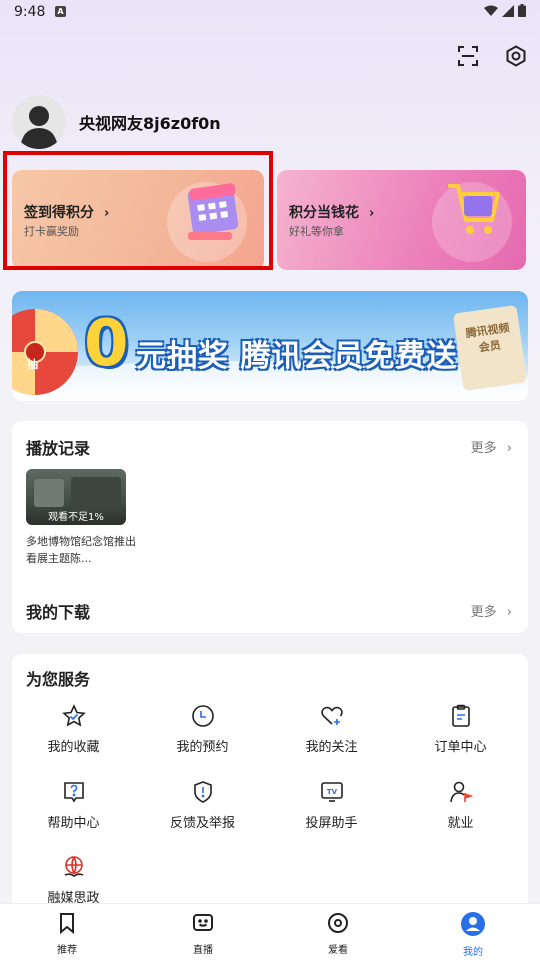  Describe the element at coordinates (67, 924) in the screenshot. I see `bookmark-icon` at that location.